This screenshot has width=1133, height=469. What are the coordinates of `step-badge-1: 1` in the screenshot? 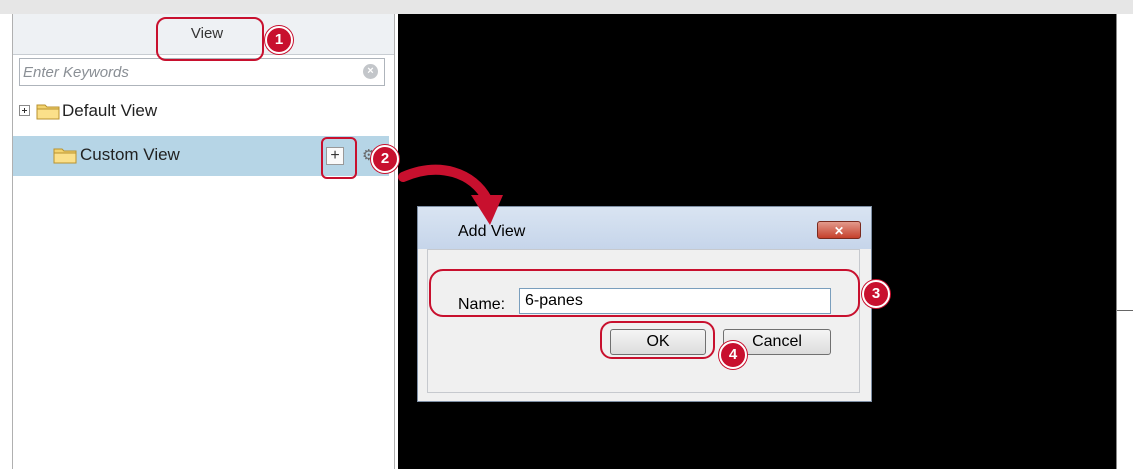 It's located at (279, 40).